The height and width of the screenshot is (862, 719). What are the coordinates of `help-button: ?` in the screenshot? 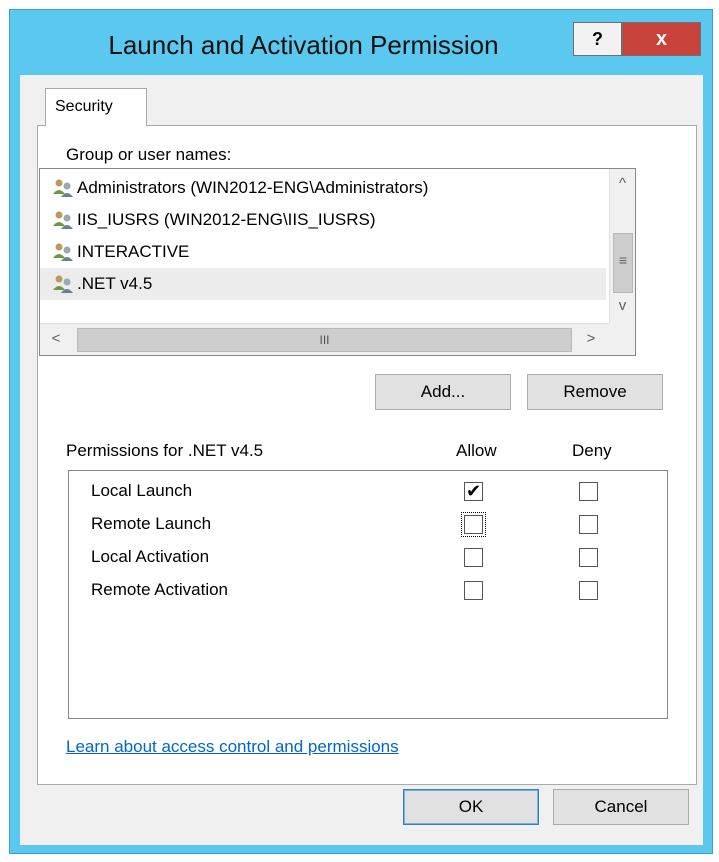 It's located at (597, 39).